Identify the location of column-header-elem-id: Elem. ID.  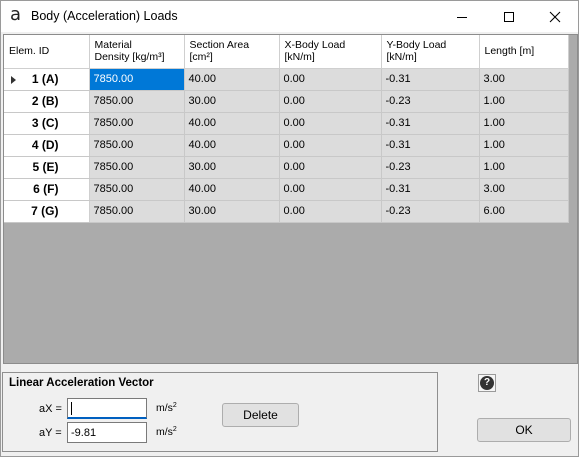
(47, 52).